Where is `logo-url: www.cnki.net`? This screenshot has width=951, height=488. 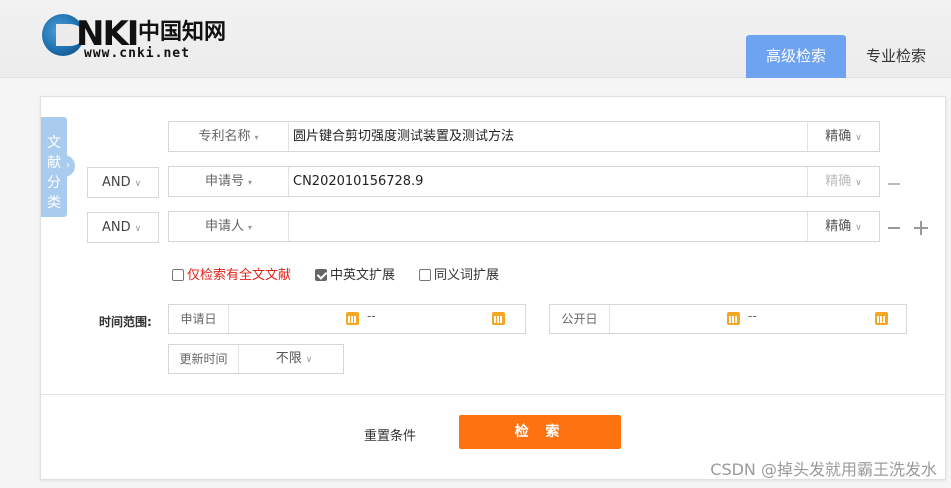 logo-url: www.cnki.net is located at coordinates (137, 53).